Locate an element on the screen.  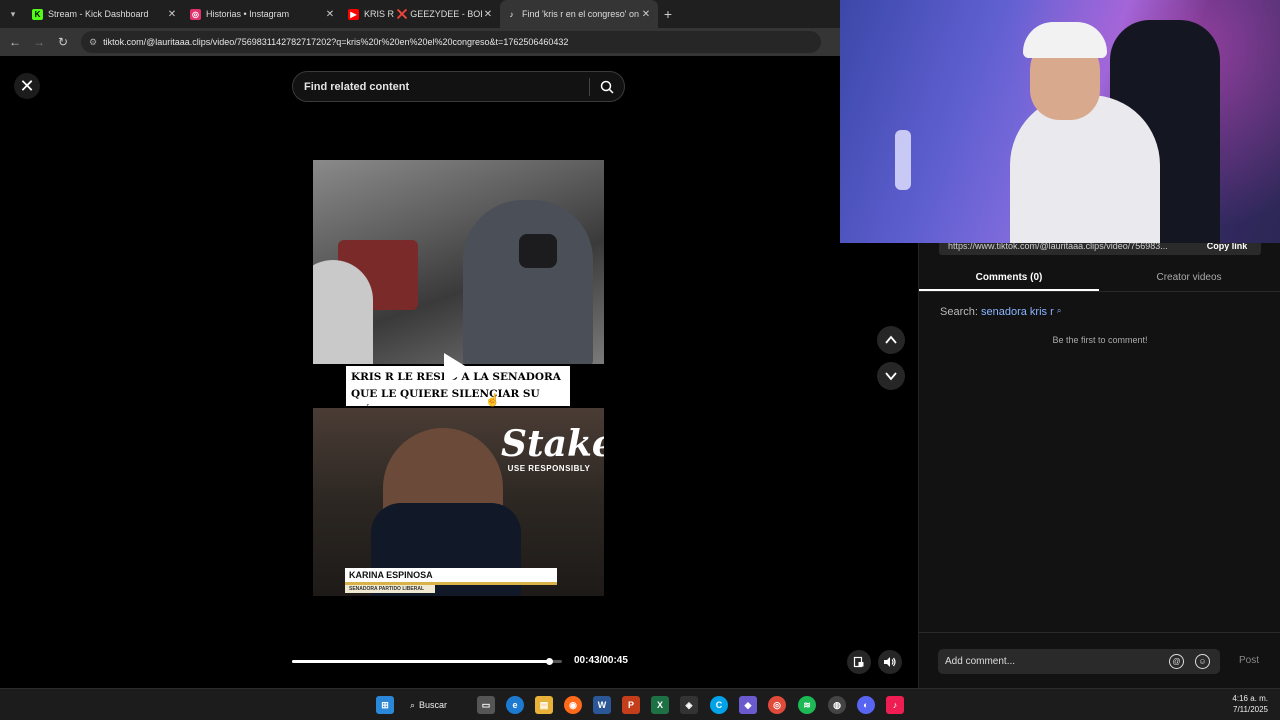
spotify-icon: ≋ is located at coordinates (807, 705).